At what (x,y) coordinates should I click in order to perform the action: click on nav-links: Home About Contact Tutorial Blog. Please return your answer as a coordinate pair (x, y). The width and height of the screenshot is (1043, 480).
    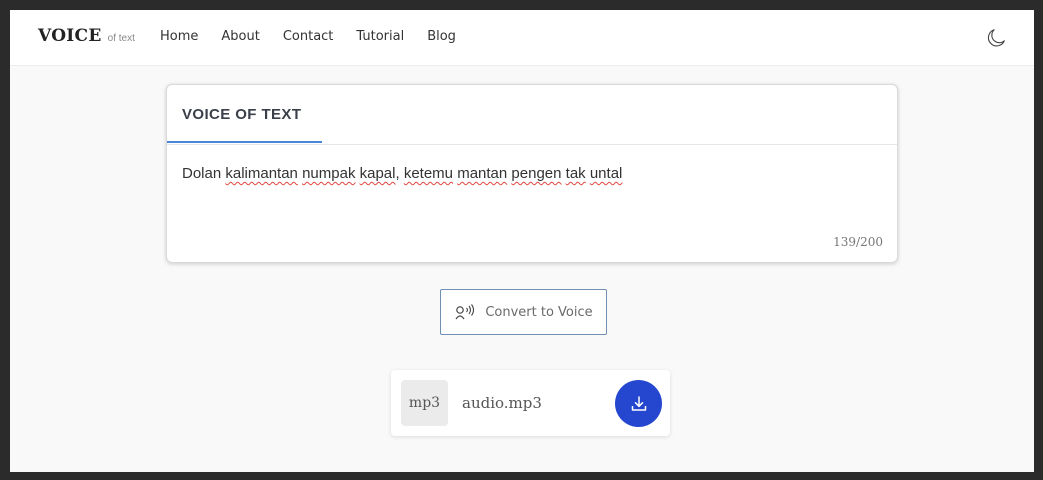
    Looking at the image, I should click on (319, 36).